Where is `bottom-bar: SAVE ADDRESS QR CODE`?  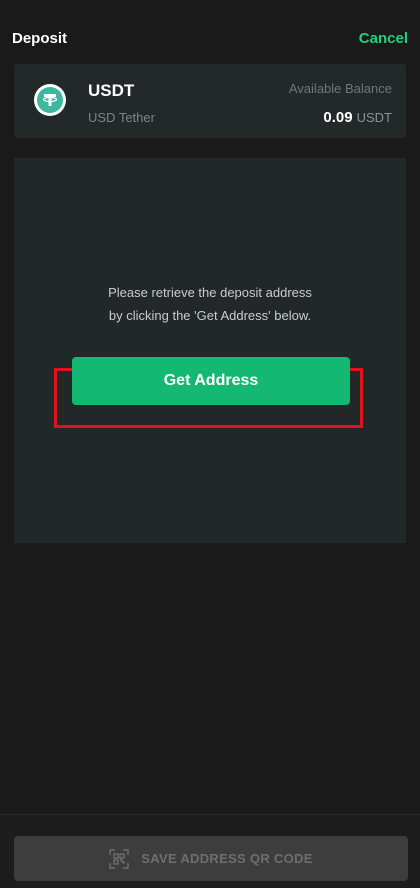 bottom-bar: SAVE ADDRESS QR CODE is located at coordinates (210, 851).